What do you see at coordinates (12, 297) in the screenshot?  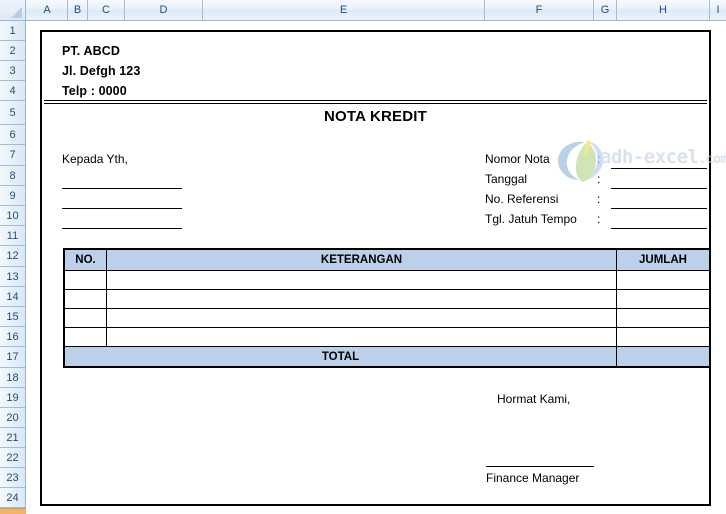 I see `row-header-14: 14` at bounding box center [12, 297].